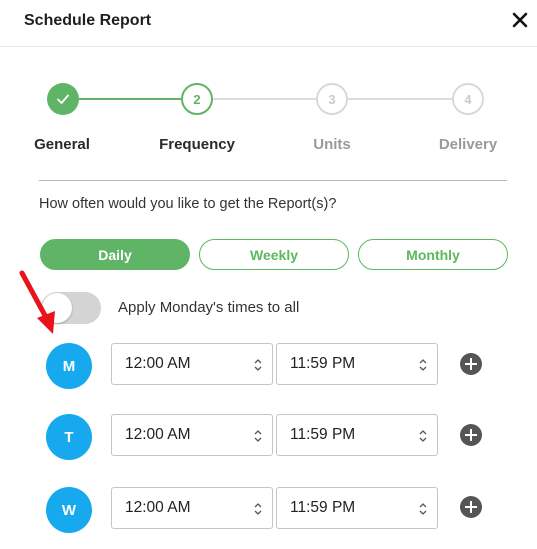  Describe the element at coordinates (468, 144) in the screenshot. I see `step-label-delivery: Delivery` at that location.